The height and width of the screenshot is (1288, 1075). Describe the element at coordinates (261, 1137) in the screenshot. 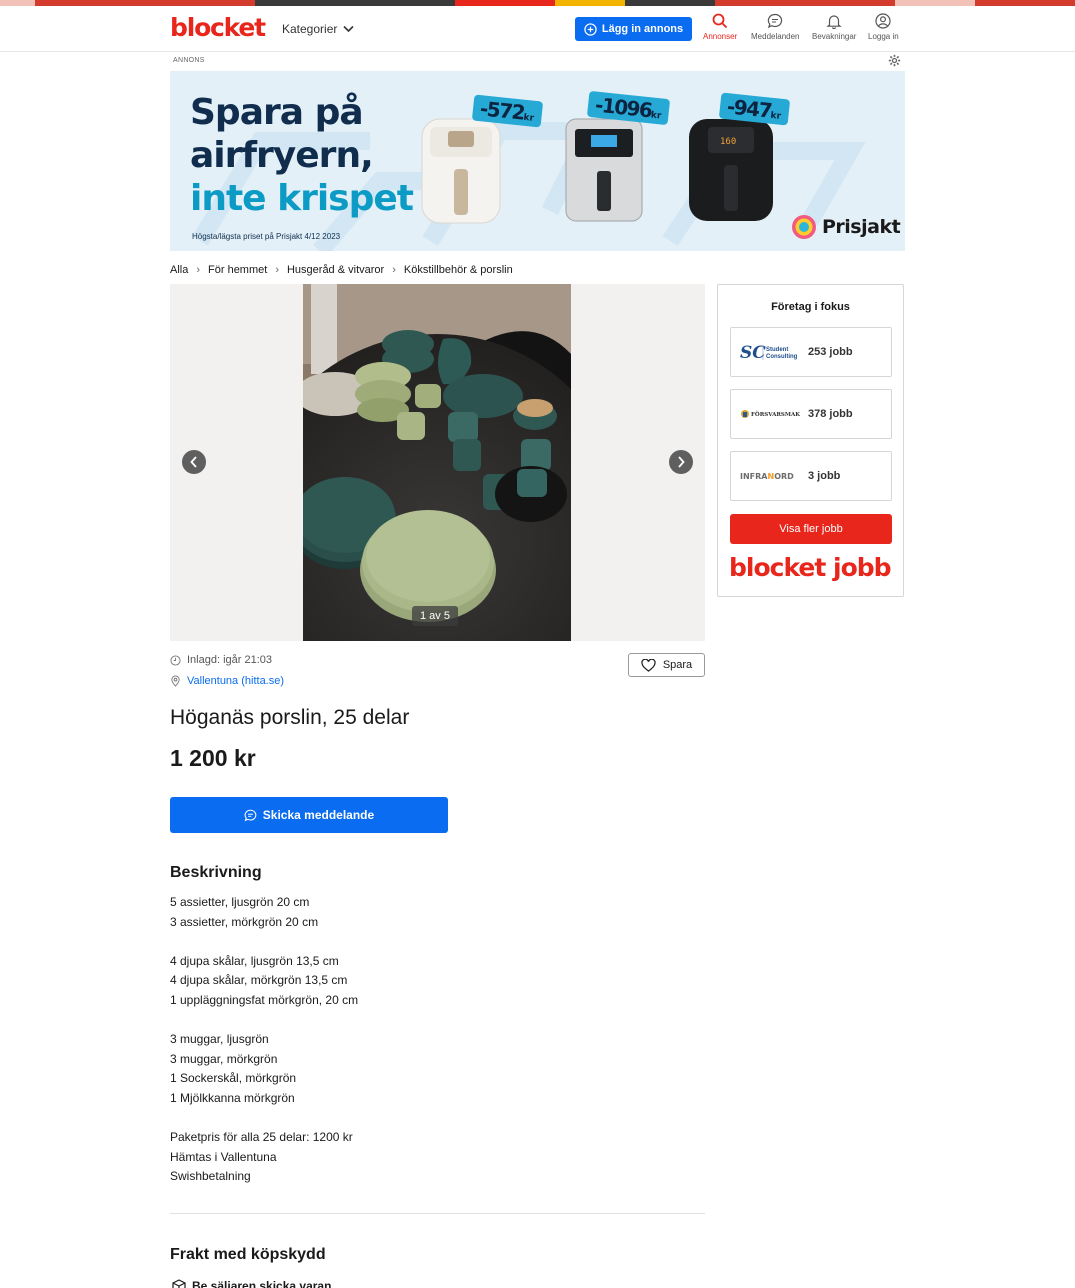

I see `description-line: Paketpris för alla 25 delar: 1200 kr` at that location.